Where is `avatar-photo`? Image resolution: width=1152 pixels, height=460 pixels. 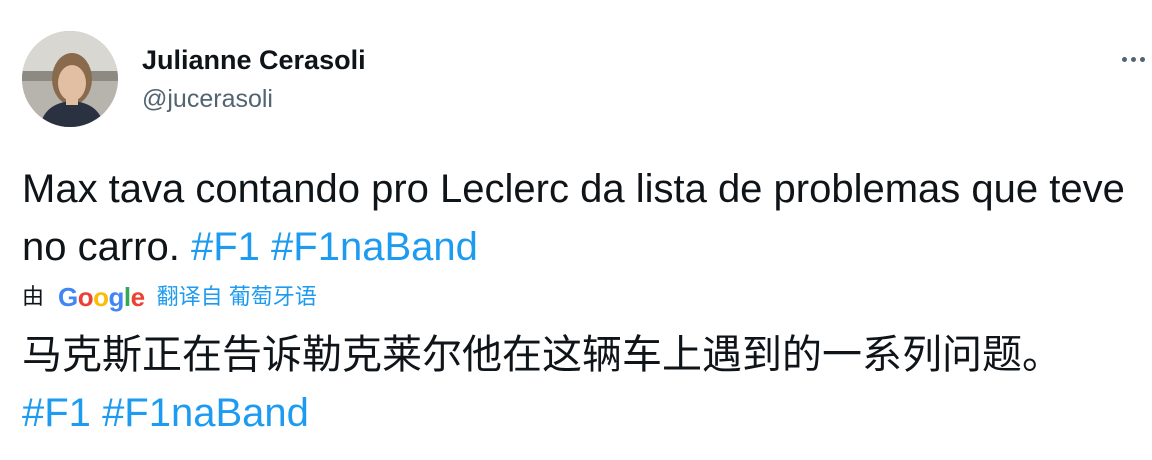
avatar-photo is located at coordinates (70, 79).